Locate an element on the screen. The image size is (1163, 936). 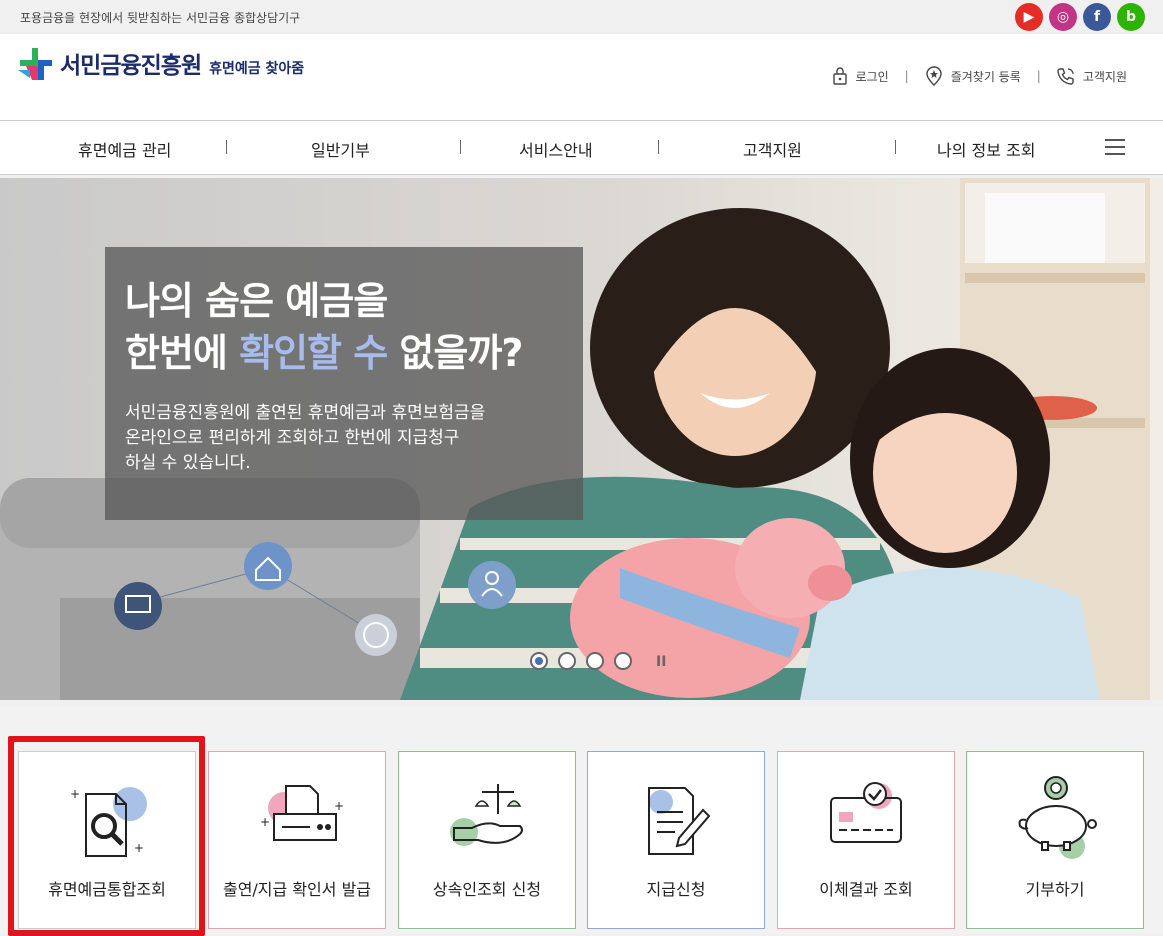
quick-item-payment-request: 지급신청 is located at coordinates (676, 840).